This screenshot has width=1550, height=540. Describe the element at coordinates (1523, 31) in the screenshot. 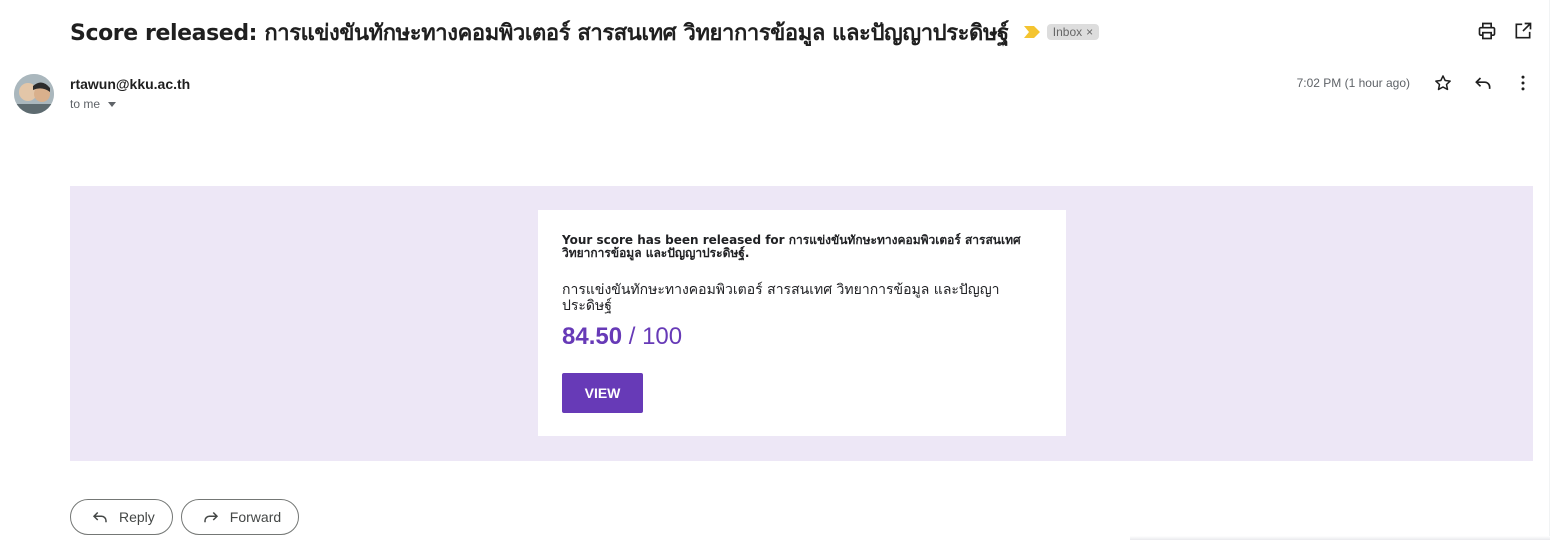

I see `open-in-new-window-icon` at that location.